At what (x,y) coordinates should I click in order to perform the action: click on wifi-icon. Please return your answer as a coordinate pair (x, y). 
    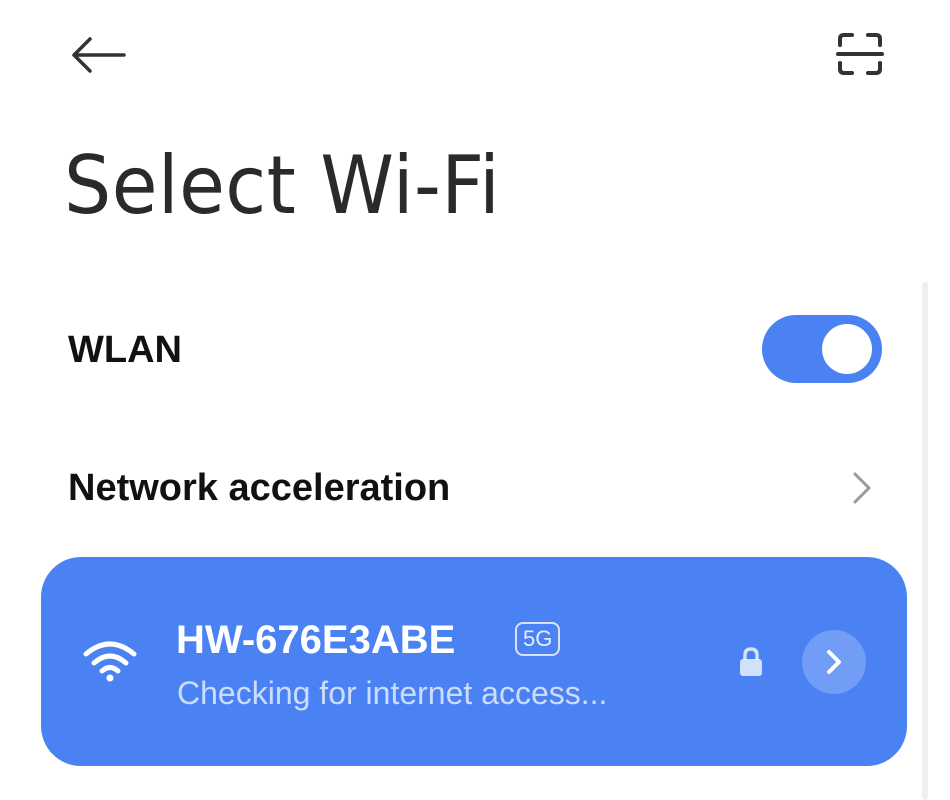
    Looking at the image, I should click on (110, 661).